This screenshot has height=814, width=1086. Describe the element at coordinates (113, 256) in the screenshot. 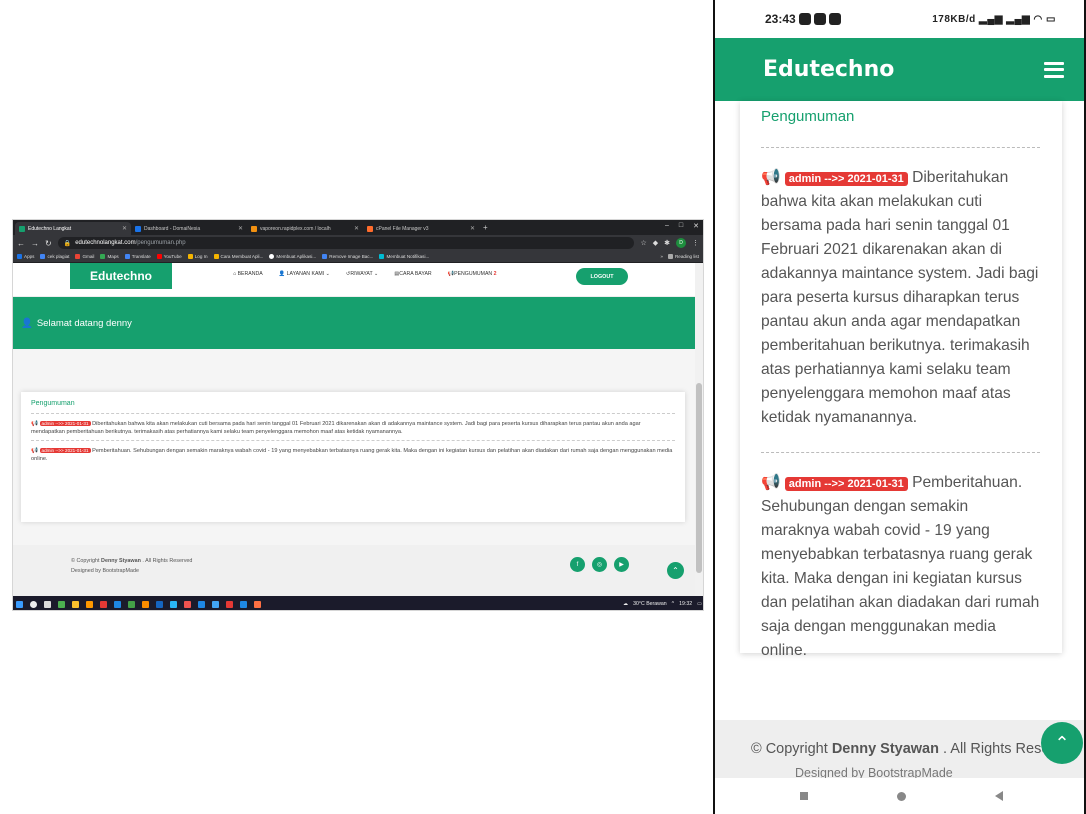

I see `bookmark-label: Maps` at that location.